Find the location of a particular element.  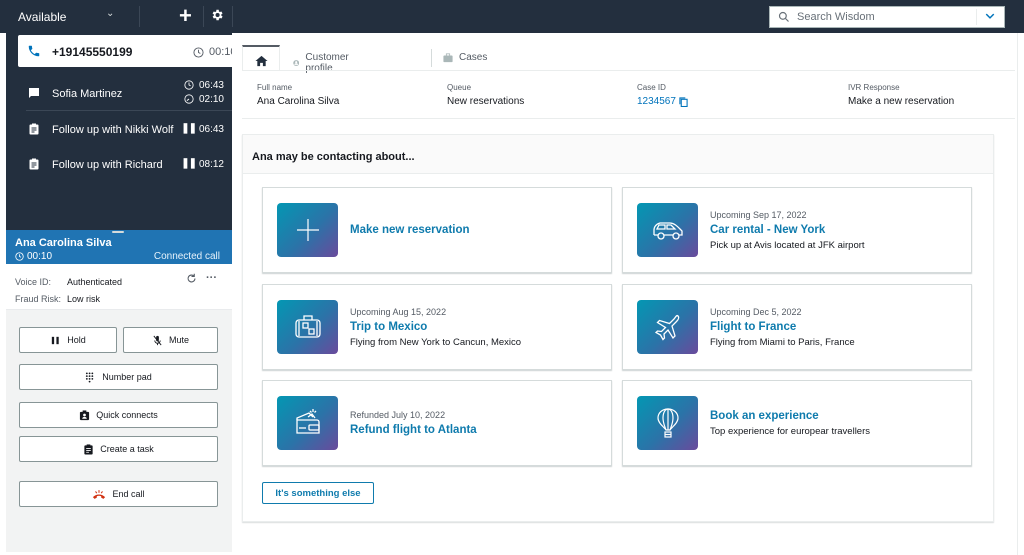

quick-connects-label: Quick connects is located at coordinates (127, 415).